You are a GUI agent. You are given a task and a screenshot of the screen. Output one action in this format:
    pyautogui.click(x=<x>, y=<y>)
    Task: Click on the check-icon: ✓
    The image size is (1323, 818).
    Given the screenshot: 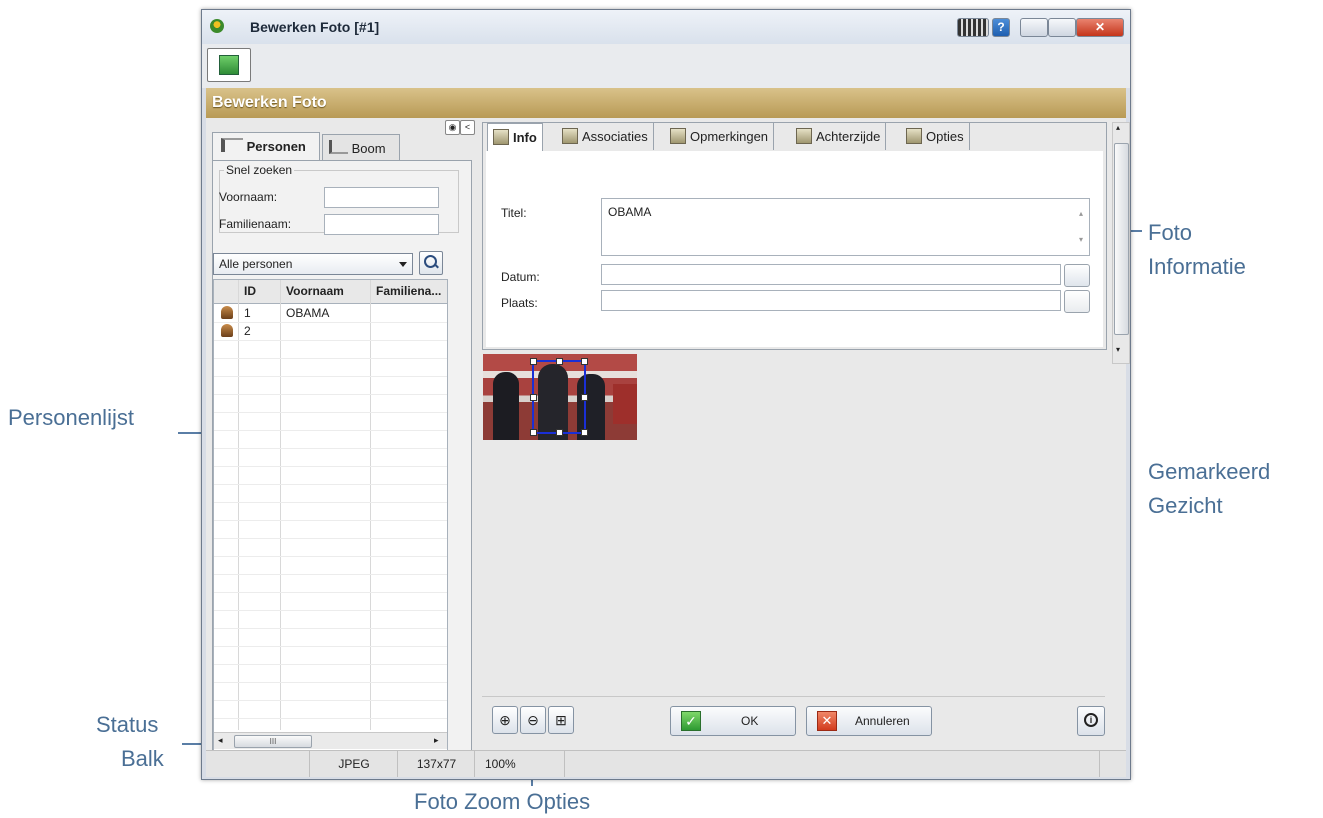 What is the action you would take?
    pyautogui.click(x=691, y=721)
    